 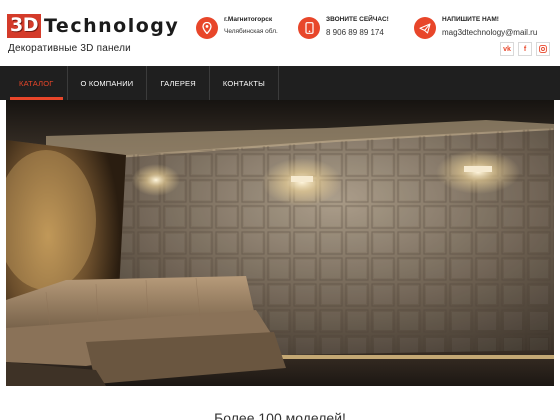 I want to click on nav-item-about: О КОМПАНИИ, so click(x=108, y=83).